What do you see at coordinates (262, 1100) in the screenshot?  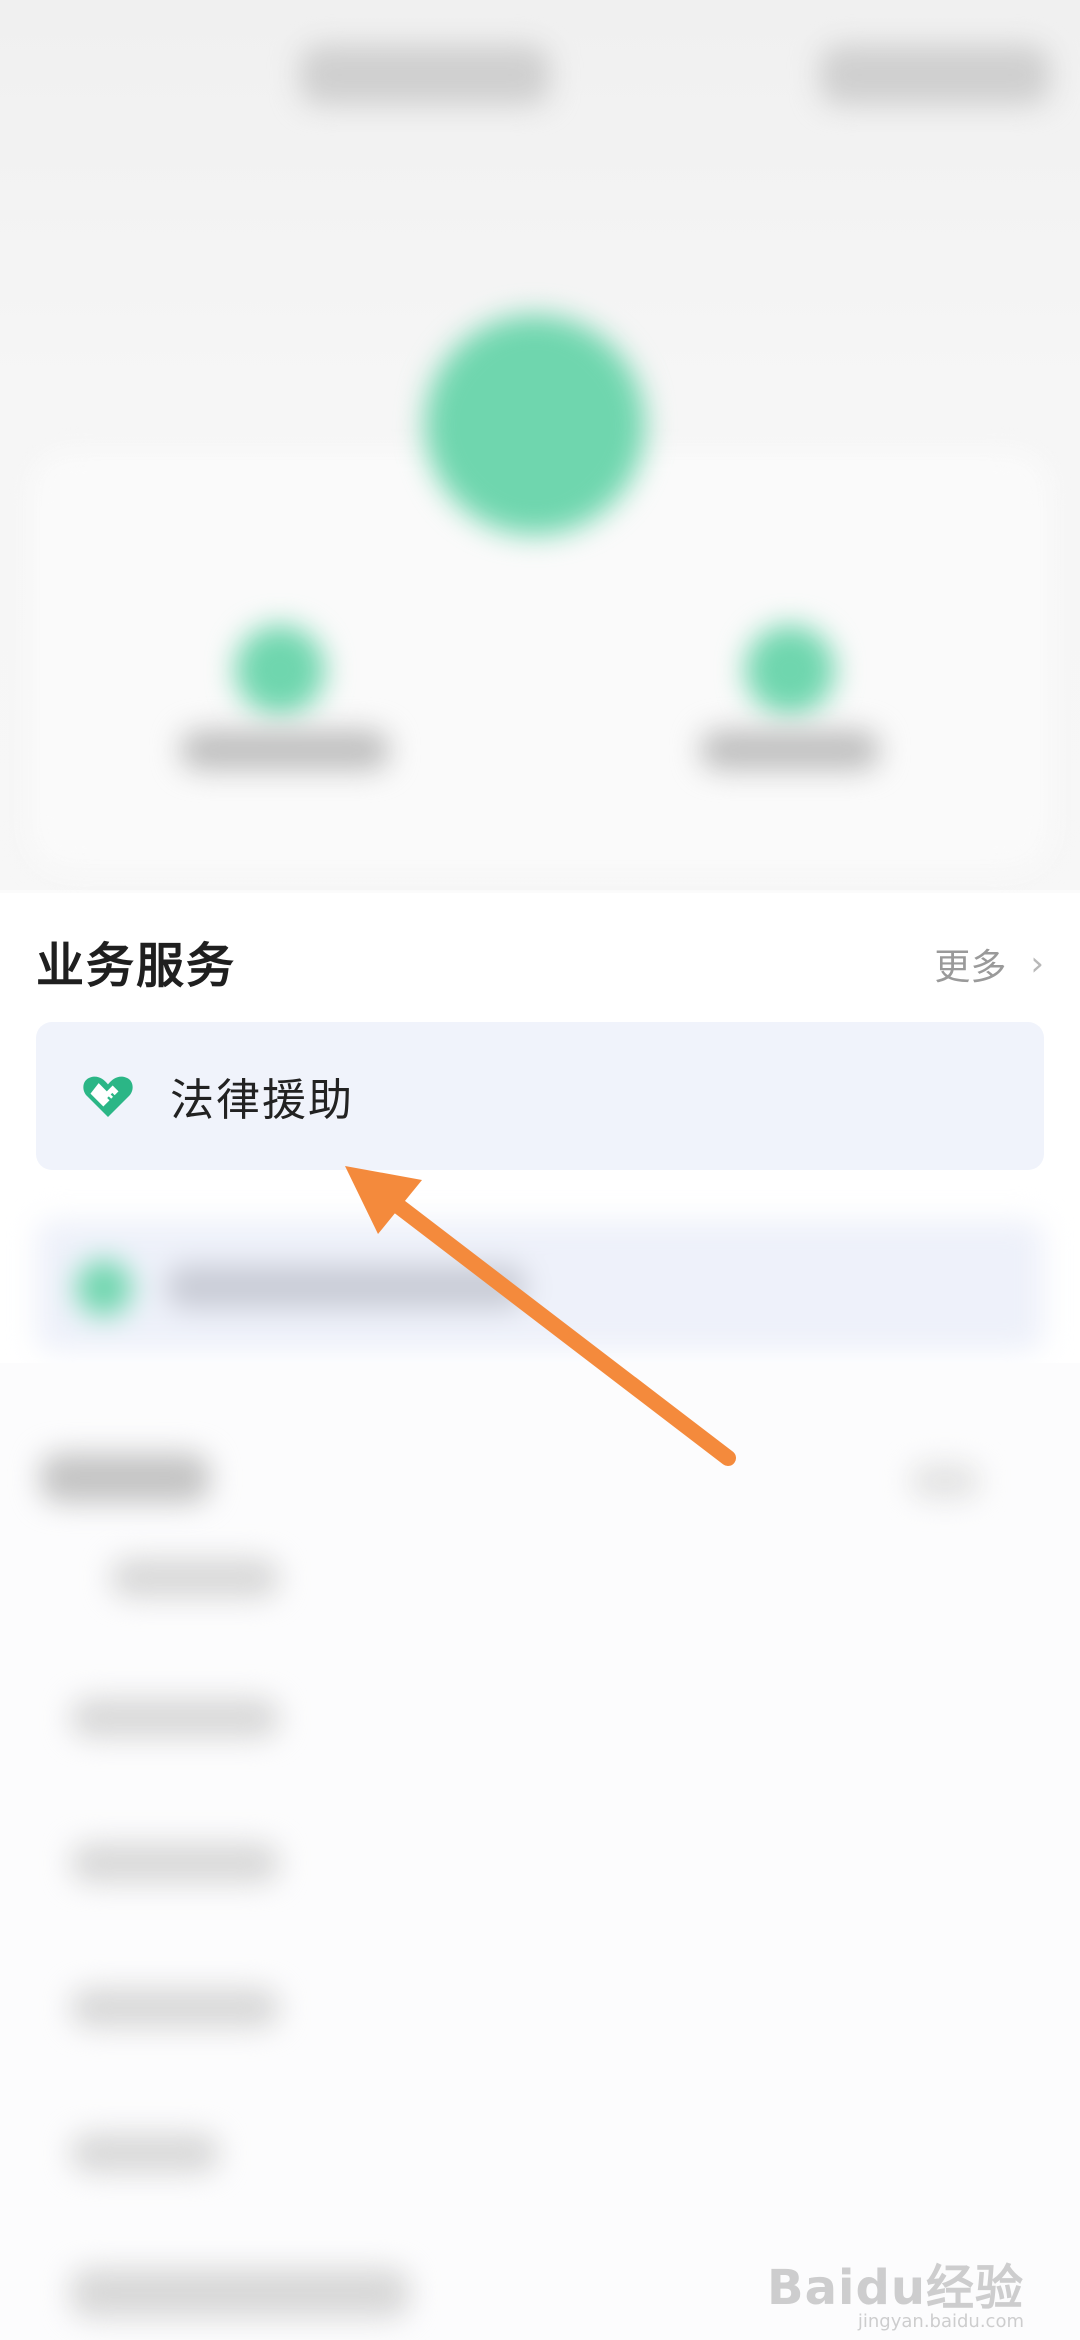 I see `legal-aid-label: 法律援助` at bounding box center [262, 1100].